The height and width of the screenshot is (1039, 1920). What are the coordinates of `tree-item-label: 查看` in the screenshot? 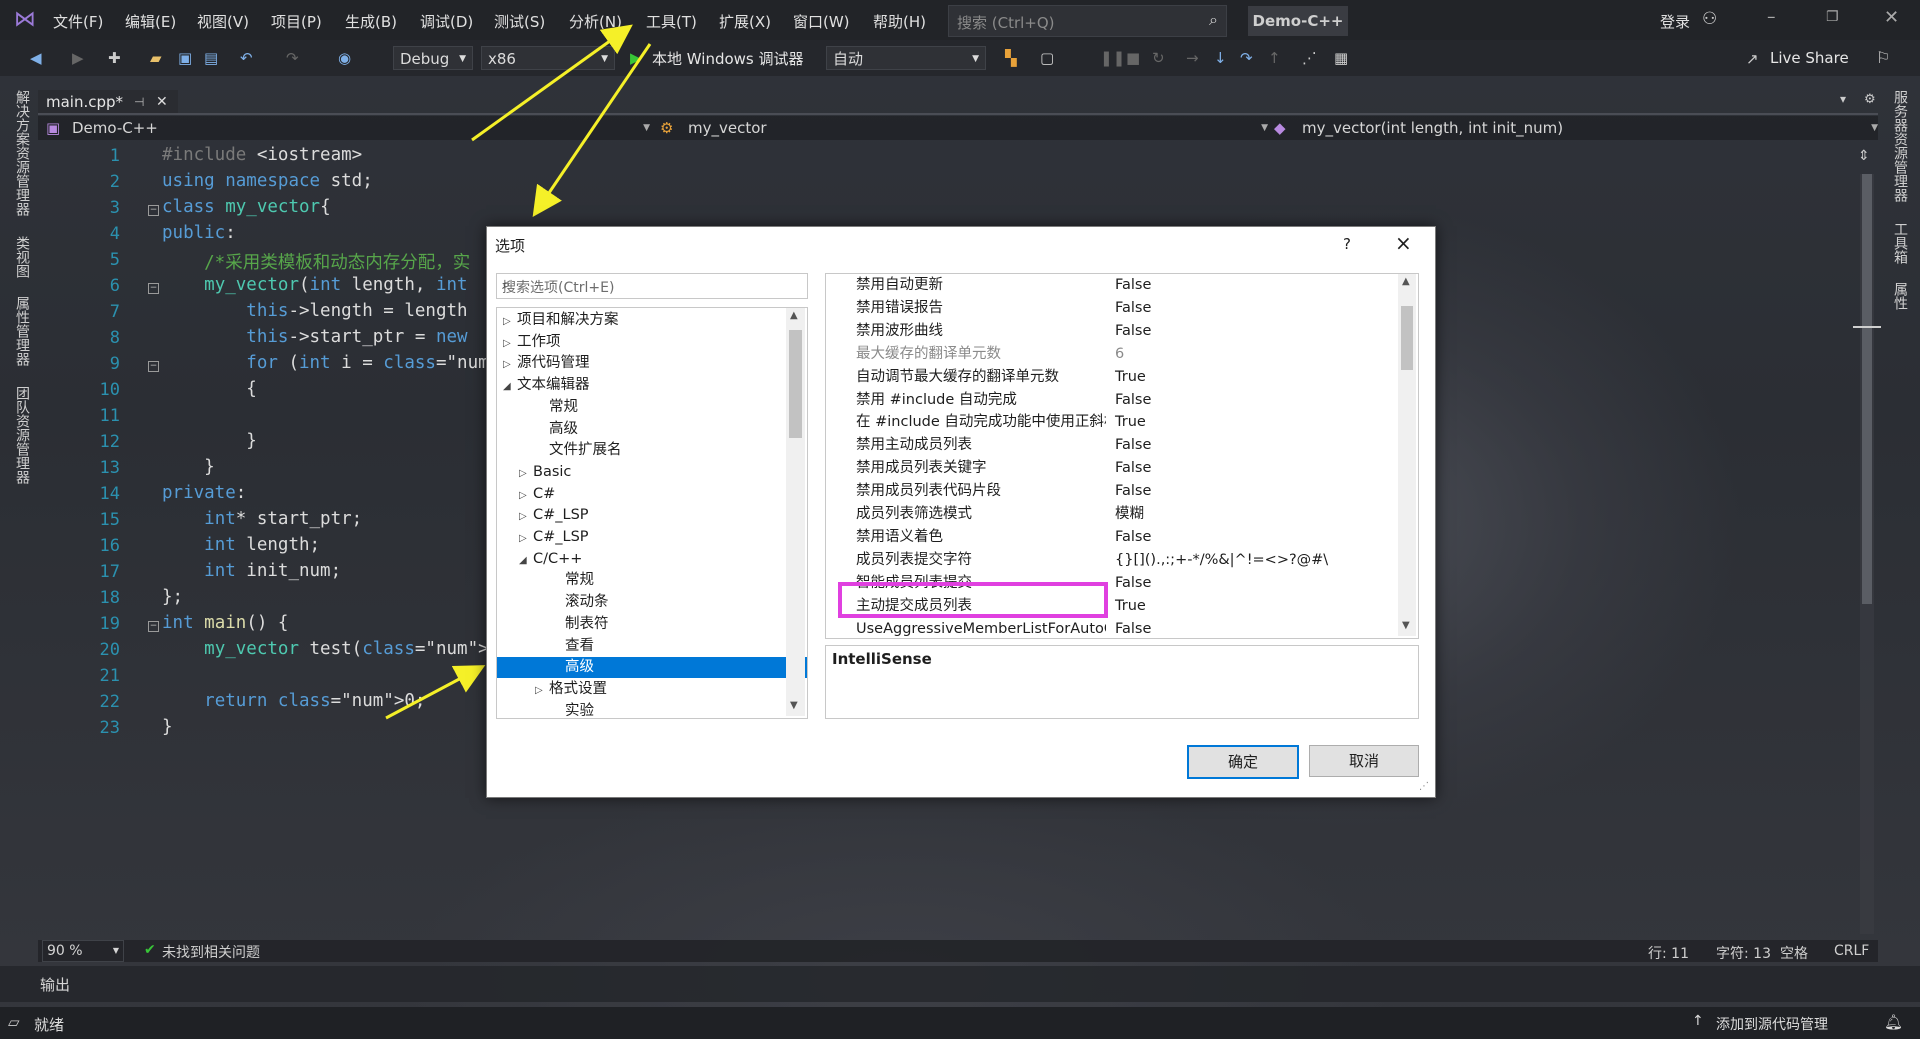 It's located at (579, 645).